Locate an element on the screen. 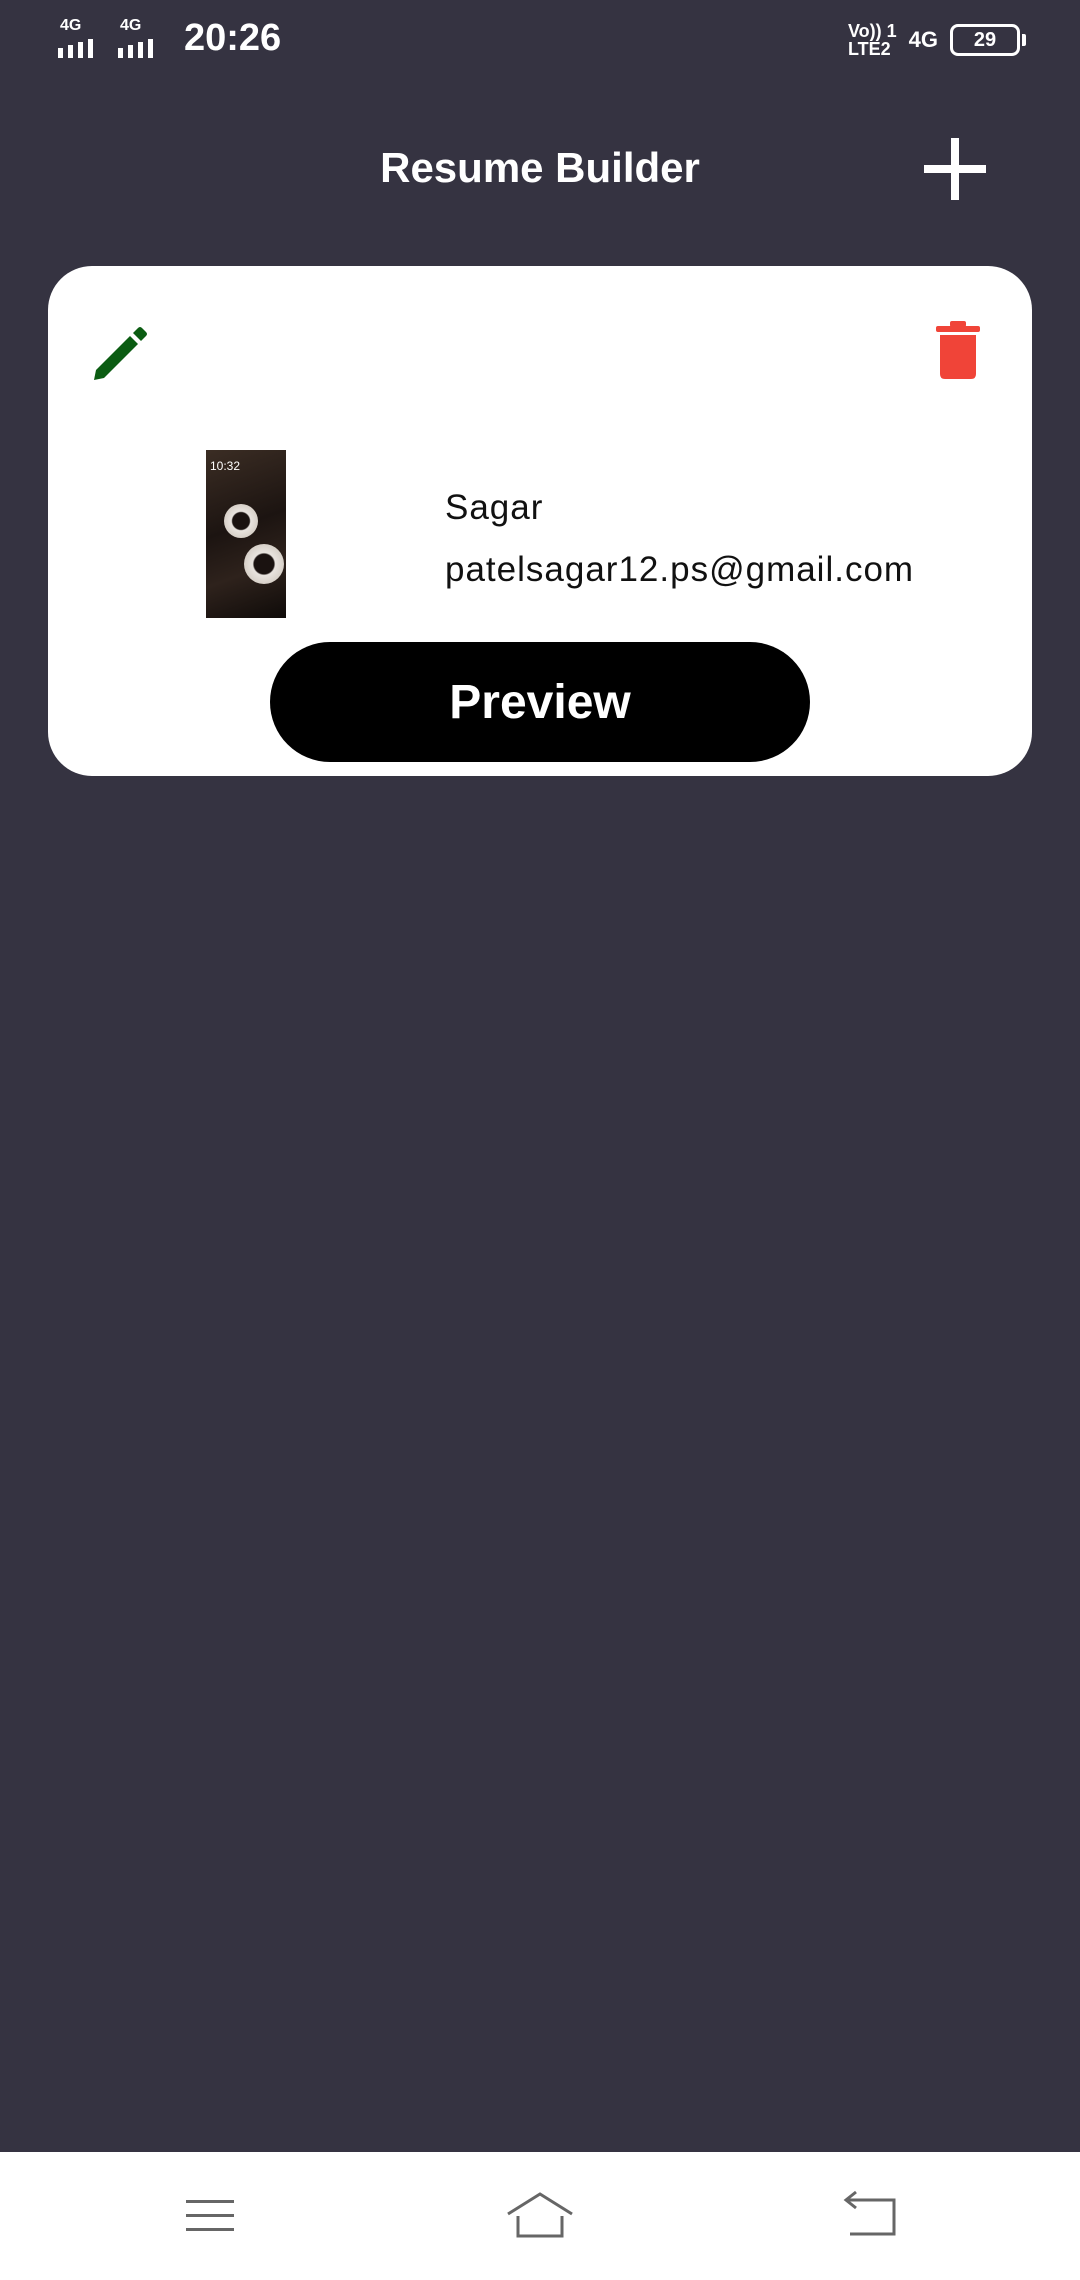  volte-bottom-label: LTE2 is located at coordinates (869, 49).